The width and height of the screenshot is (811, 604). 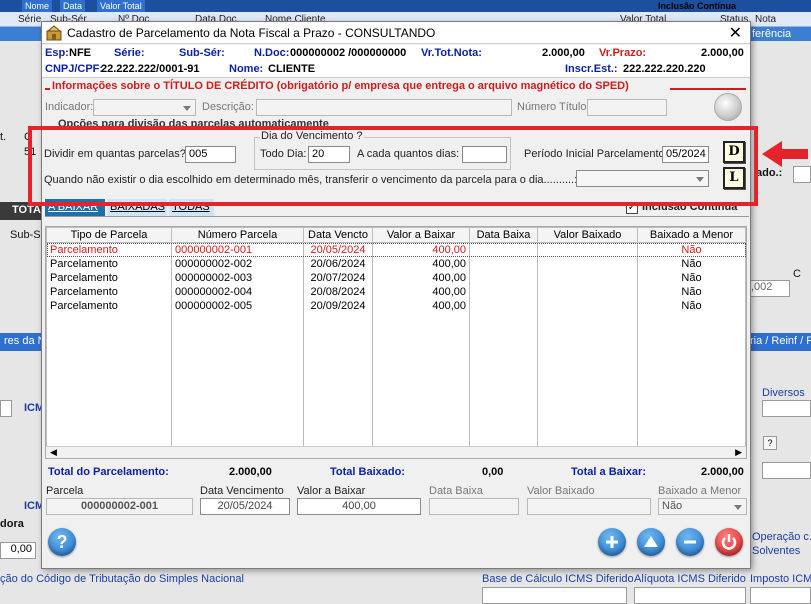 I want to click on lookup-icon, so click(x=728, y=107).